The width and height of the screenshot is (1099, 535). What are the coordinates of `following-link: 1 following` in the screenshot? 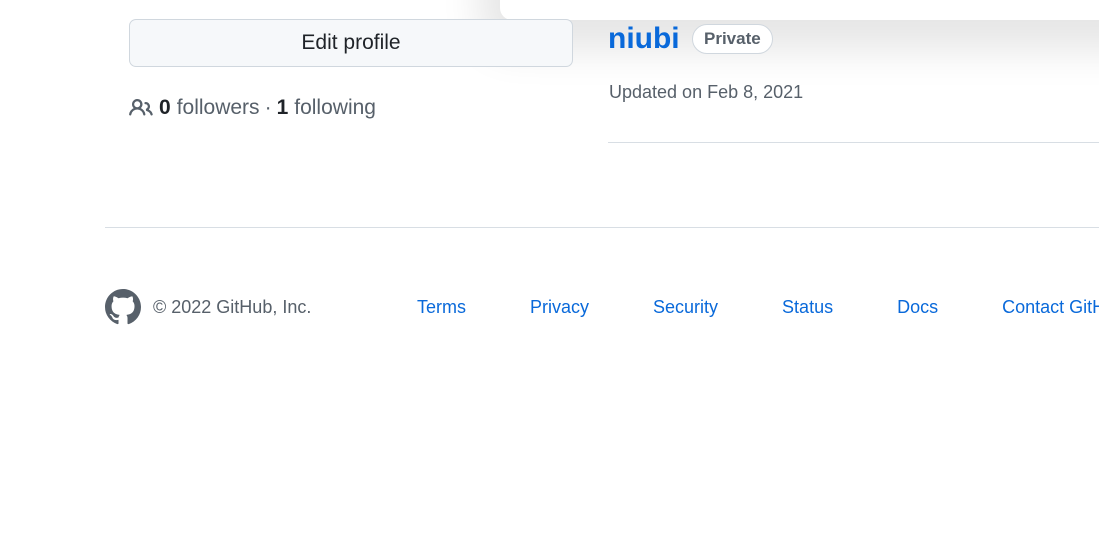 It's located at (326, 108).